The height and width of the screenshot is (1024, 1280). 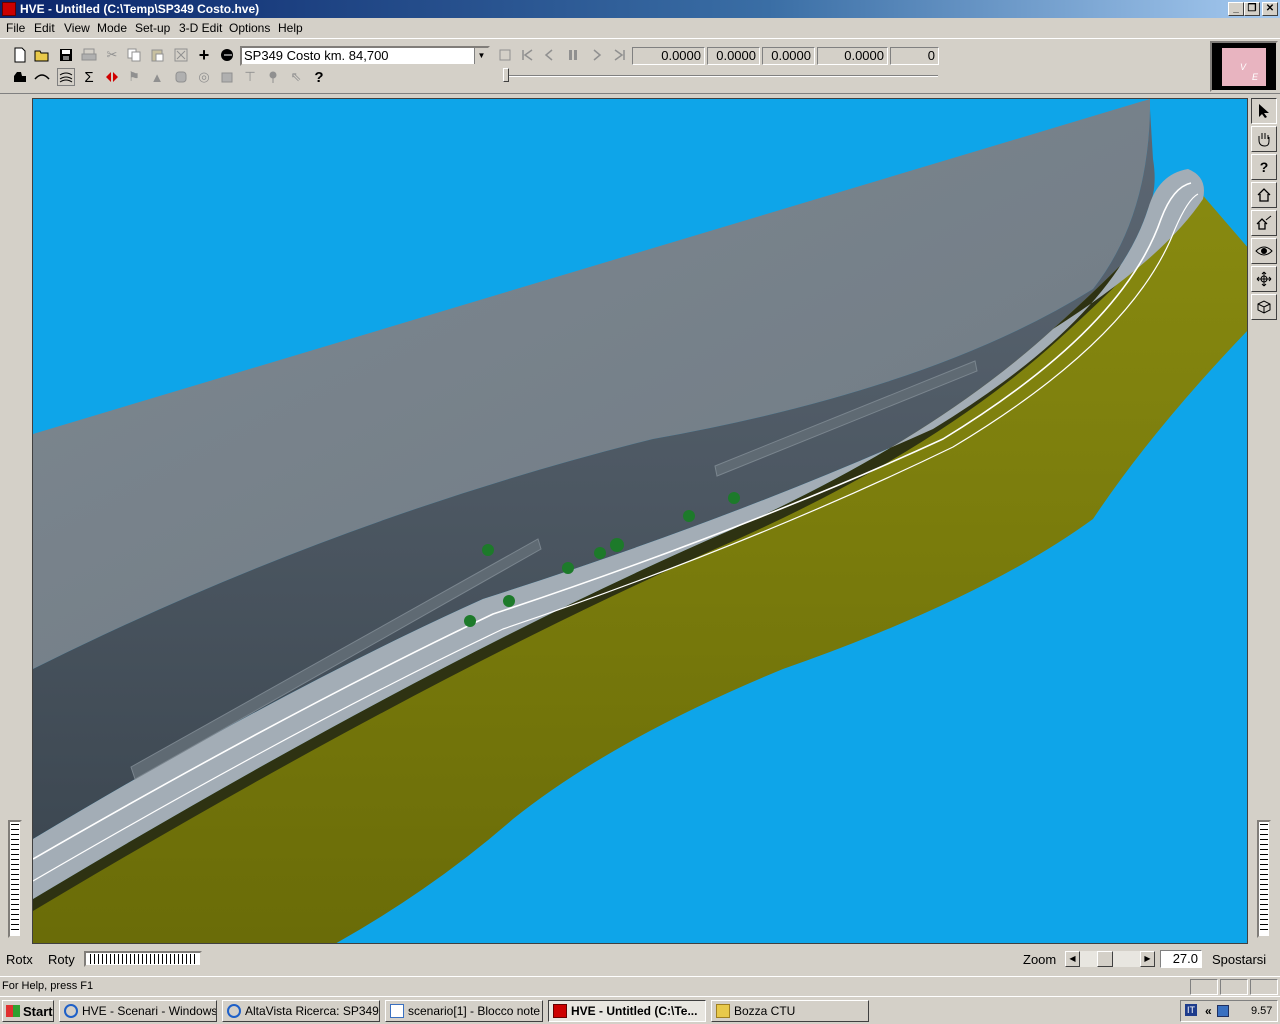 I want to click on minimize-button: _, so click(x=1236, y=9).